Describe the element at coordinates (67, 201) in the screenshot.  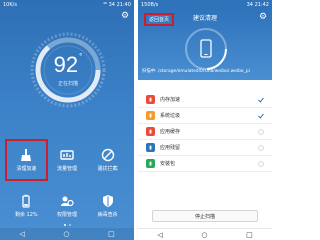
I see `permission-icon` at that location.